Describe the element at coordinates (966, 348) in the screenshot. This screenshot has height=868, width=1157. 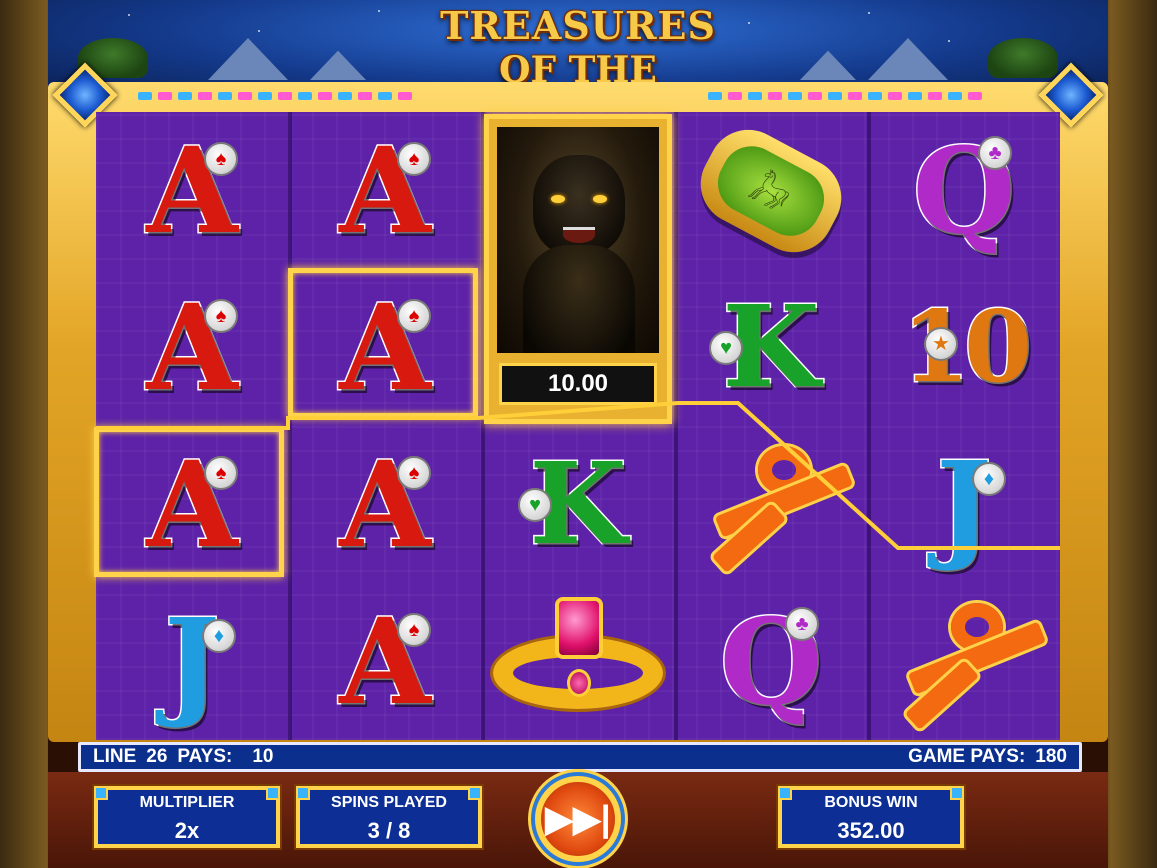
I see `reel-5-row-2-symbol: 10 ★` at that location.